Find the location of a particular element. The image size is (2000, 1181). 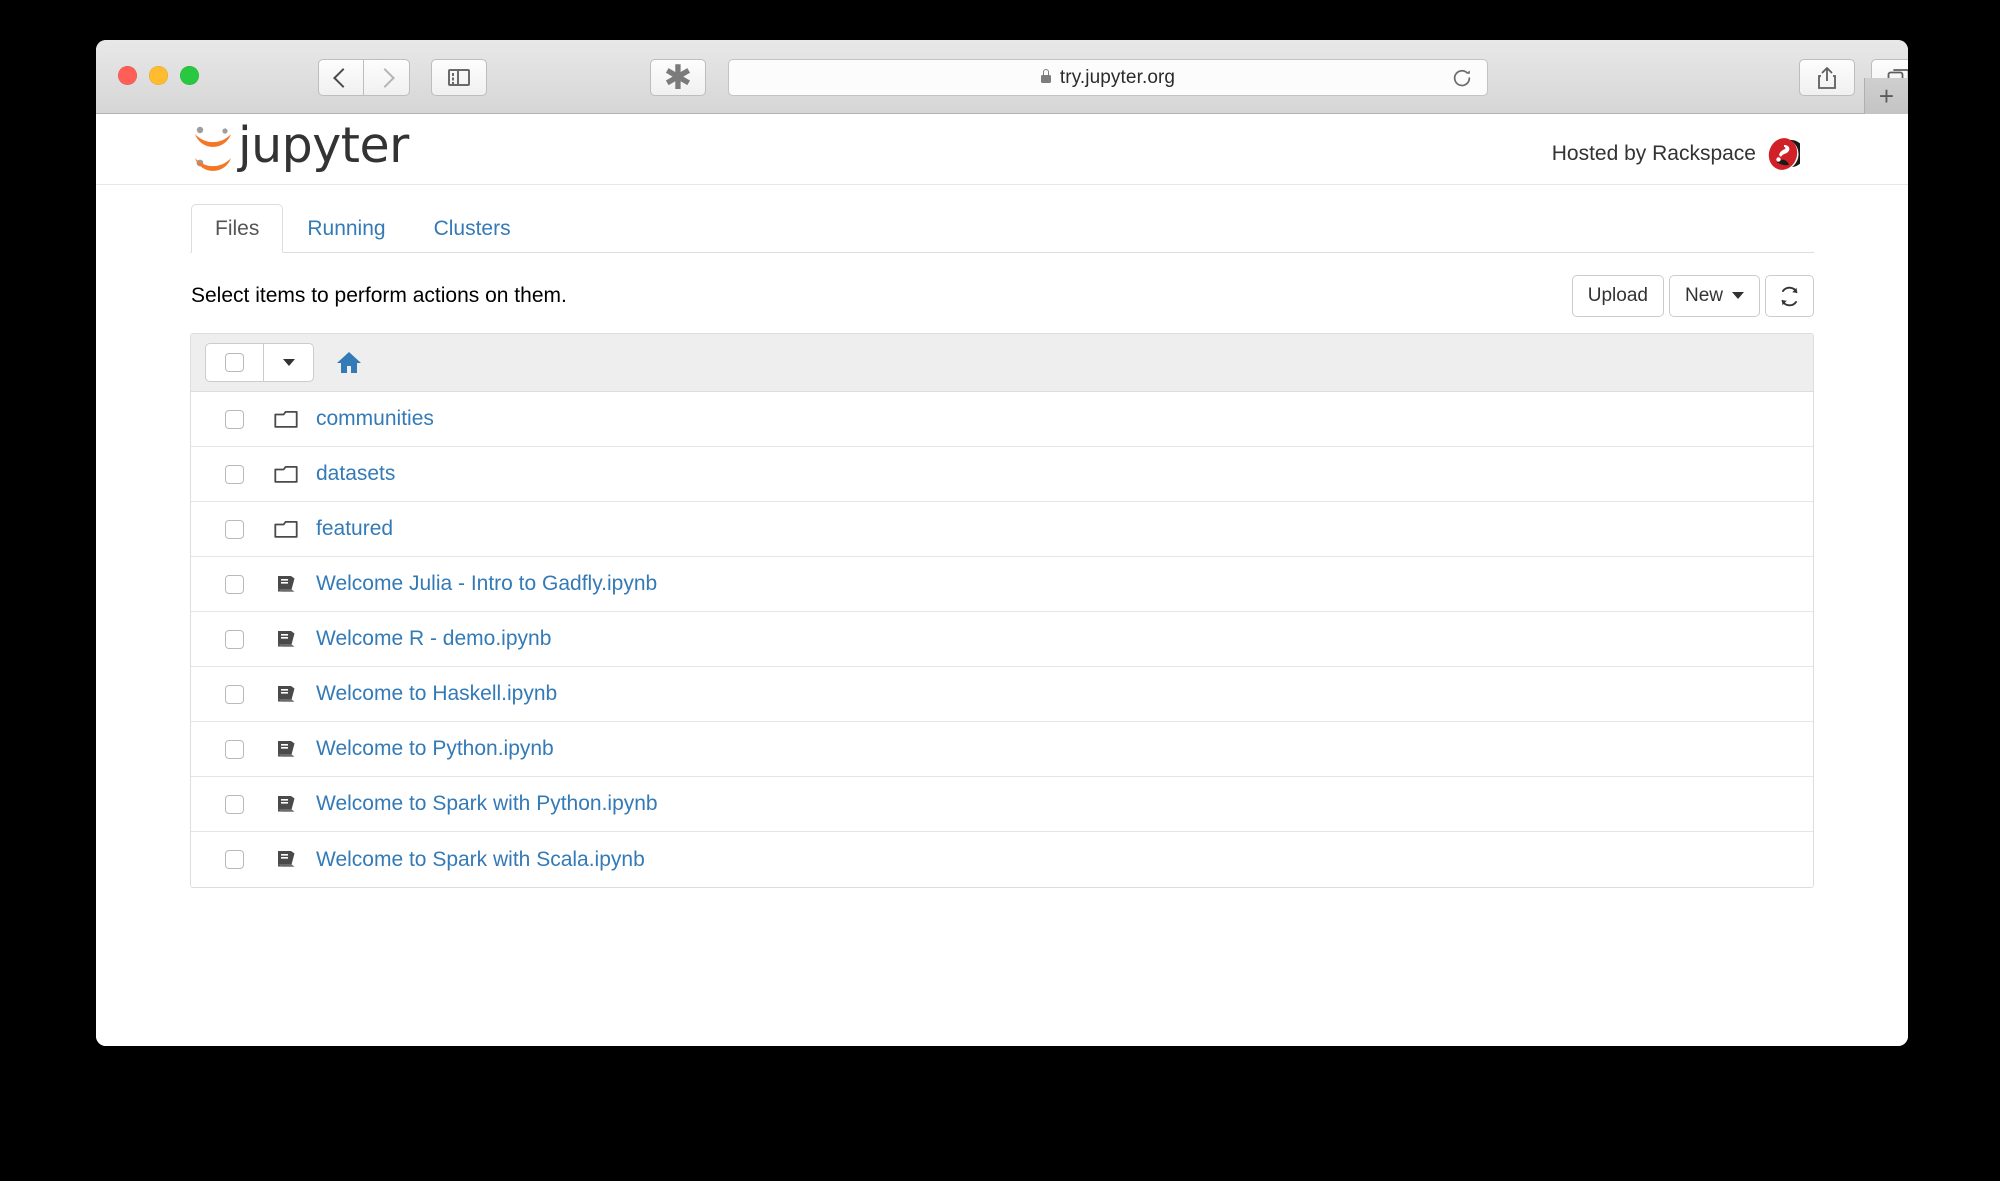

table-row: featured is located at coordinates (1002, 529).